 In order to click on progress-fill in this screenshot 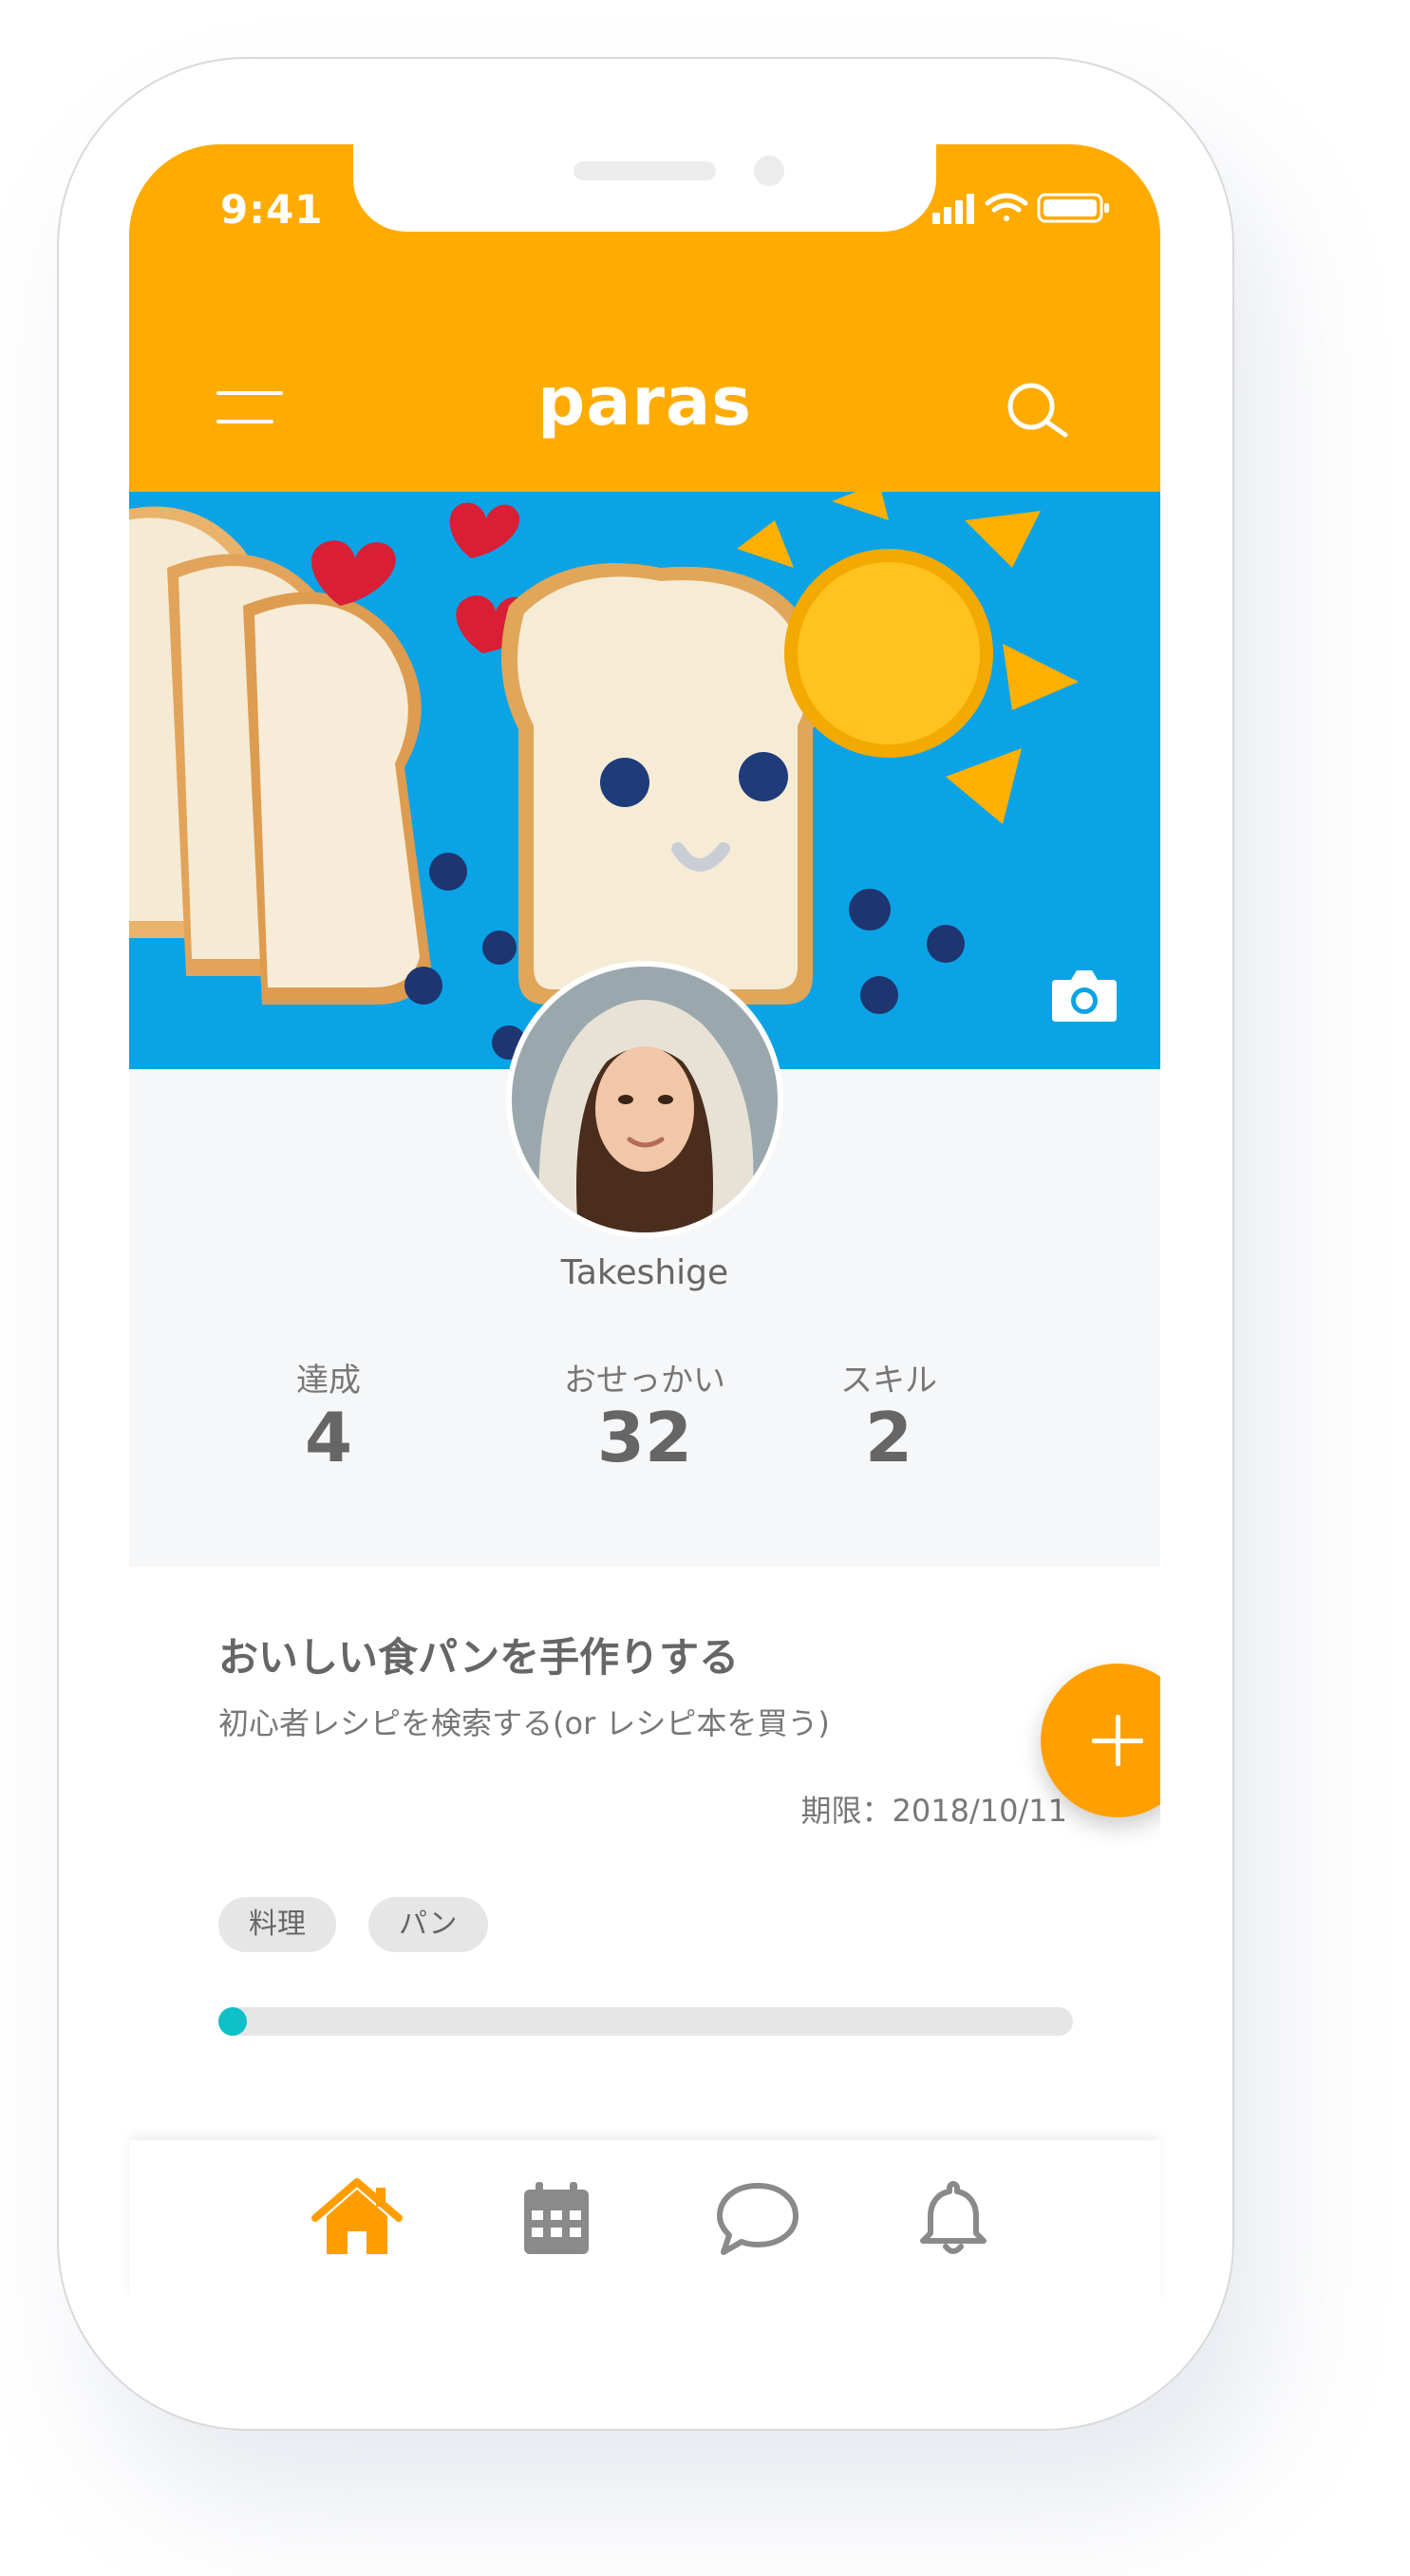, I will do `click(232, 2021)`.